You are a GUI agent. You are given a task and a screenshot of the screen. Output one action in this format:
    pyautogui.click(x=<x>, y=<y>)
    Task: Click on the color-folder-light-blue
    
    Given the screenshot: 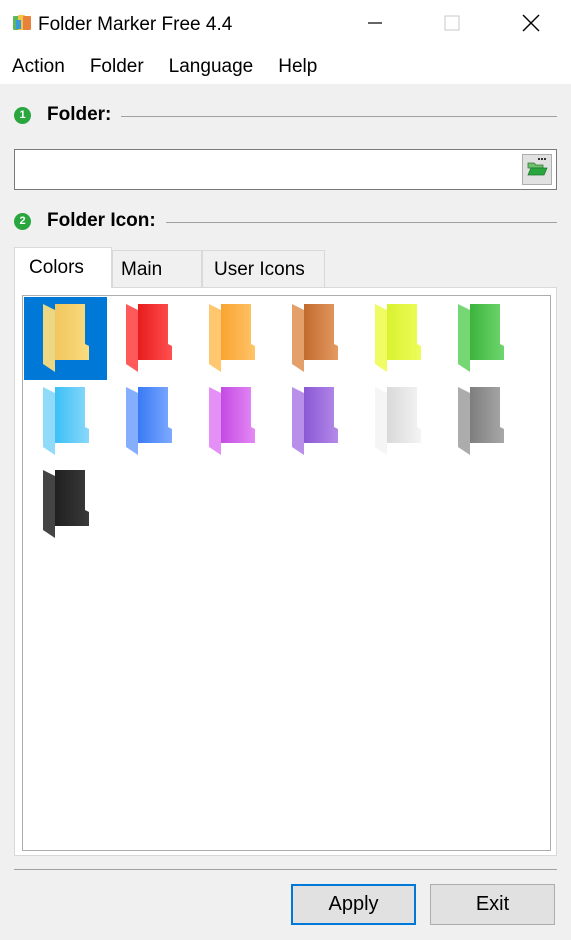 What is the action you would take?
    pyautogui.click(x=65, y=421)
    